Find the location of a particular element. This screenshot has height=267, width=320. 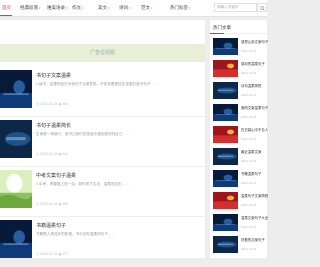

search-icon is located at coordinates (262, 8).